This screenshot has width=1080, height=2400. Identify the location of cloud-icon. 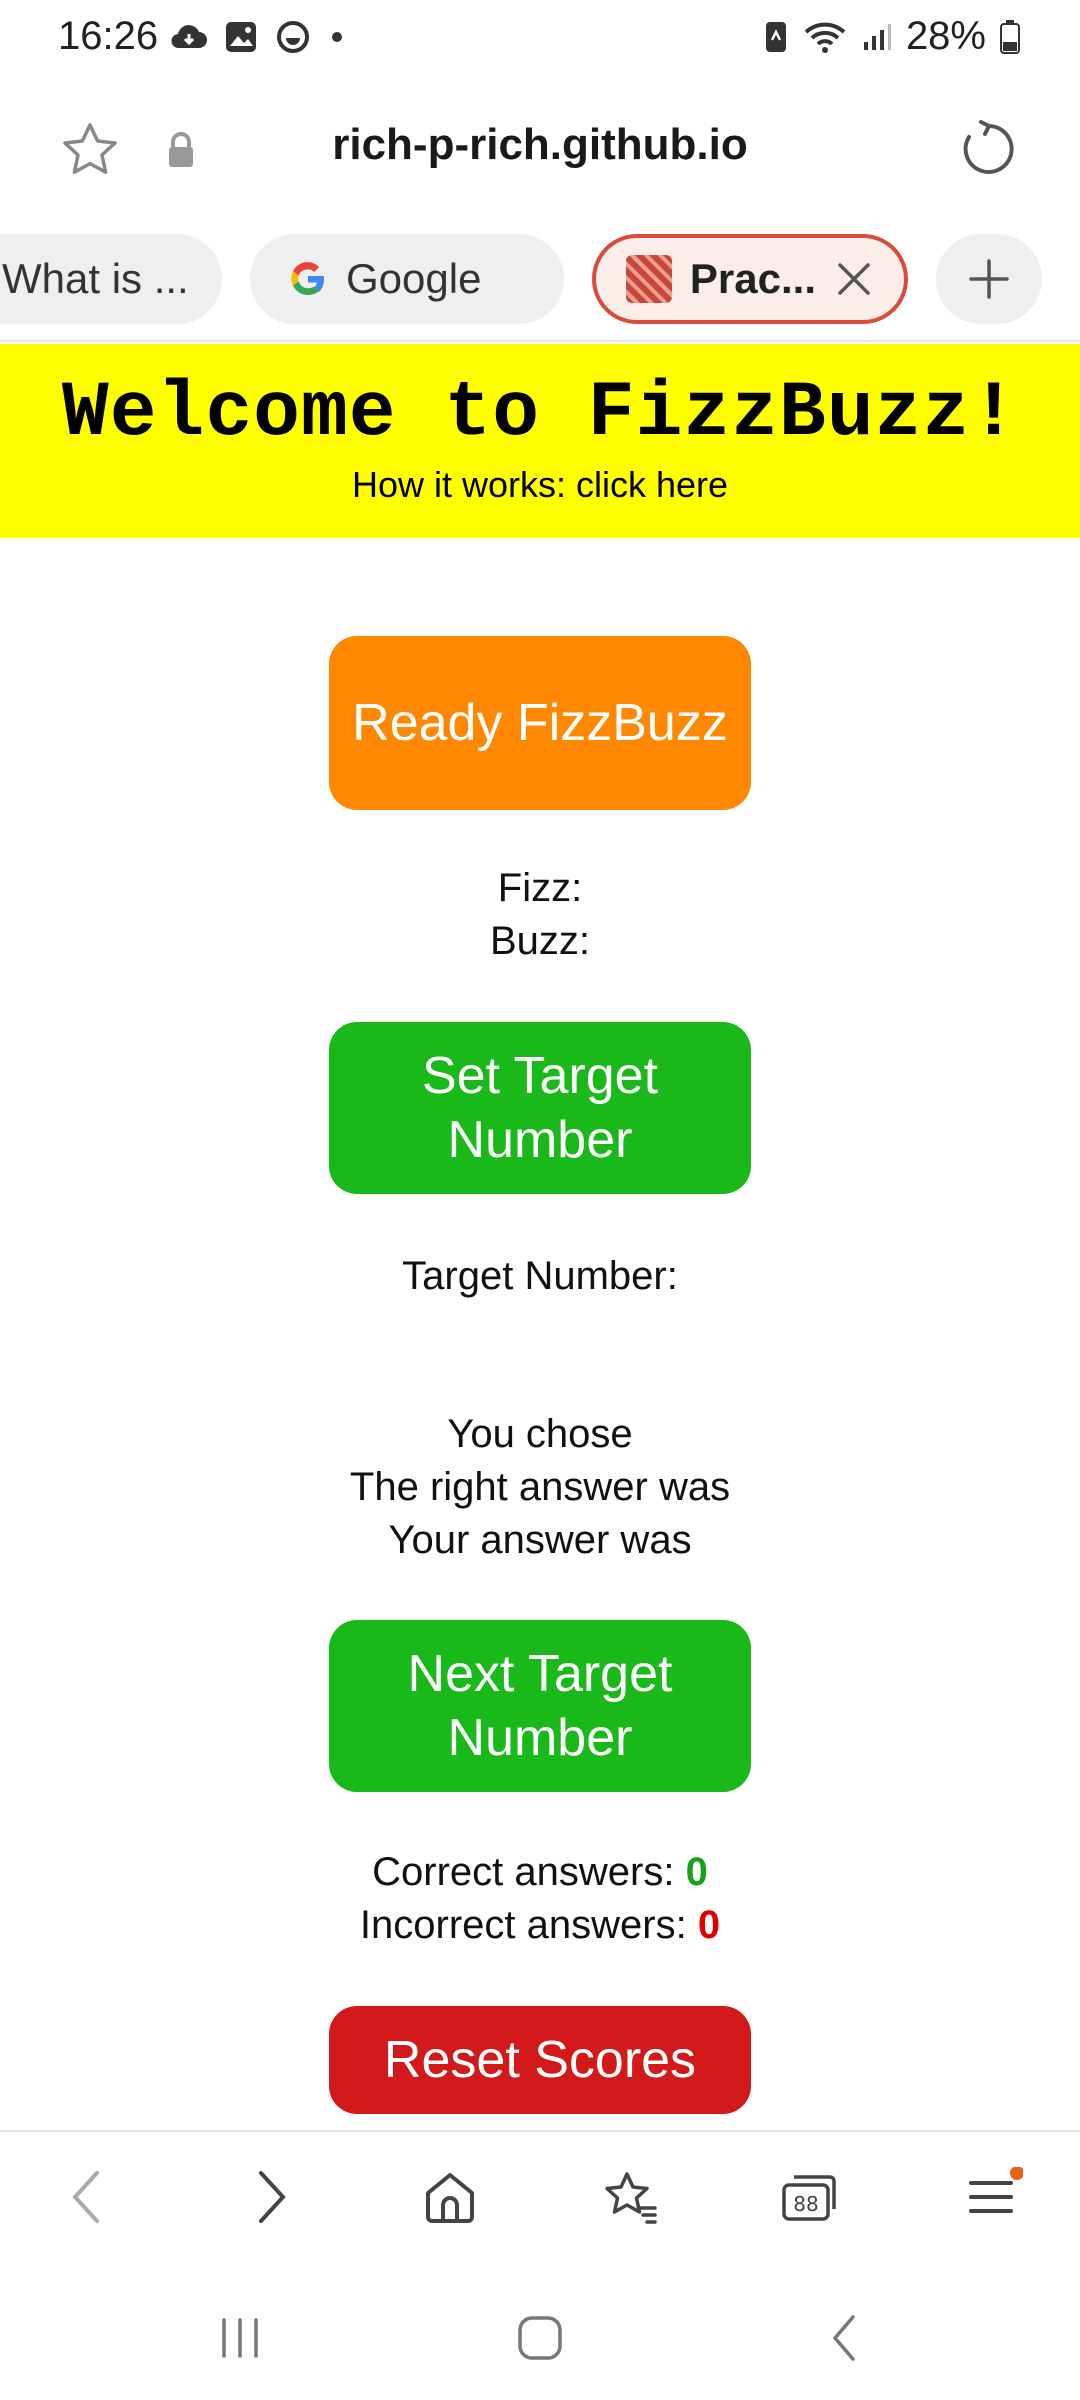
(189, 37).